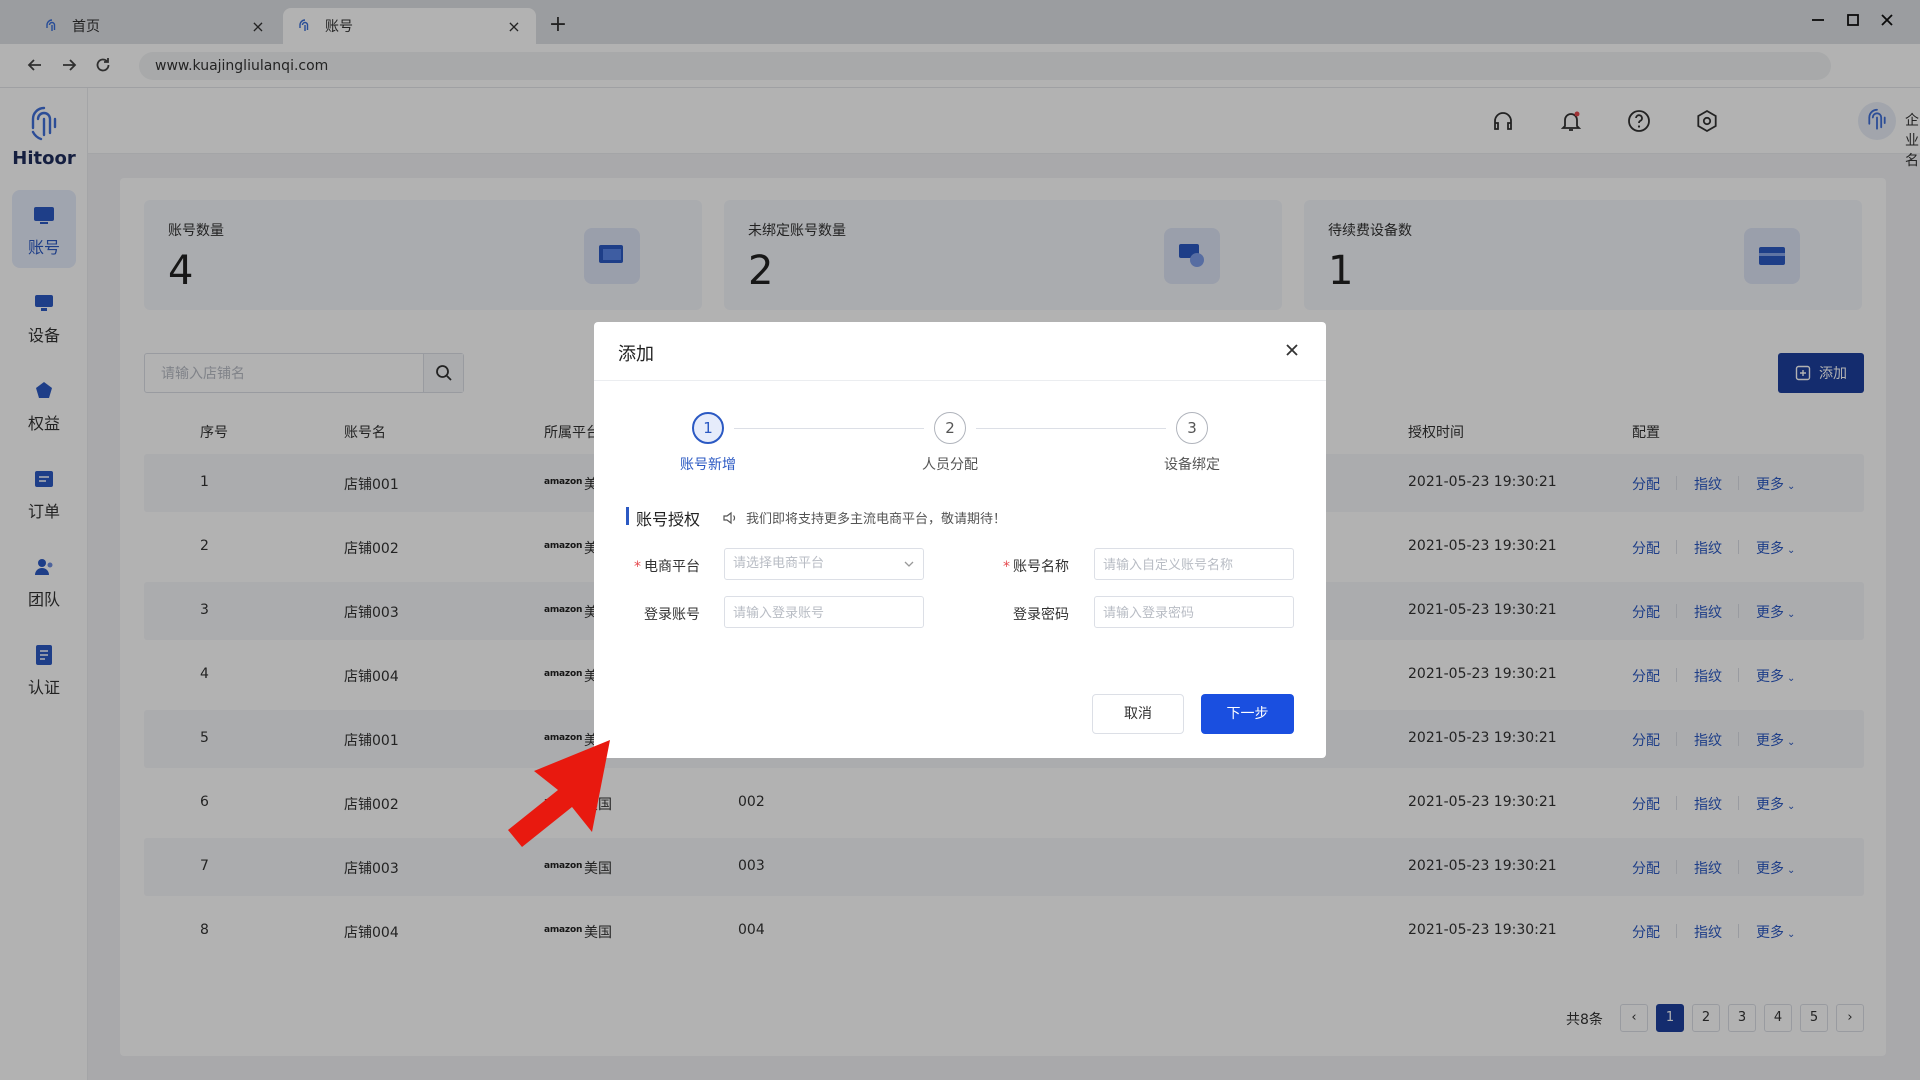 This screenshot has width=1920, height=1080. What do you see at coordinates (1247, 714) in the screenshot?
I see `next-step-button: 下一步` at bounding box center [1247, 714].